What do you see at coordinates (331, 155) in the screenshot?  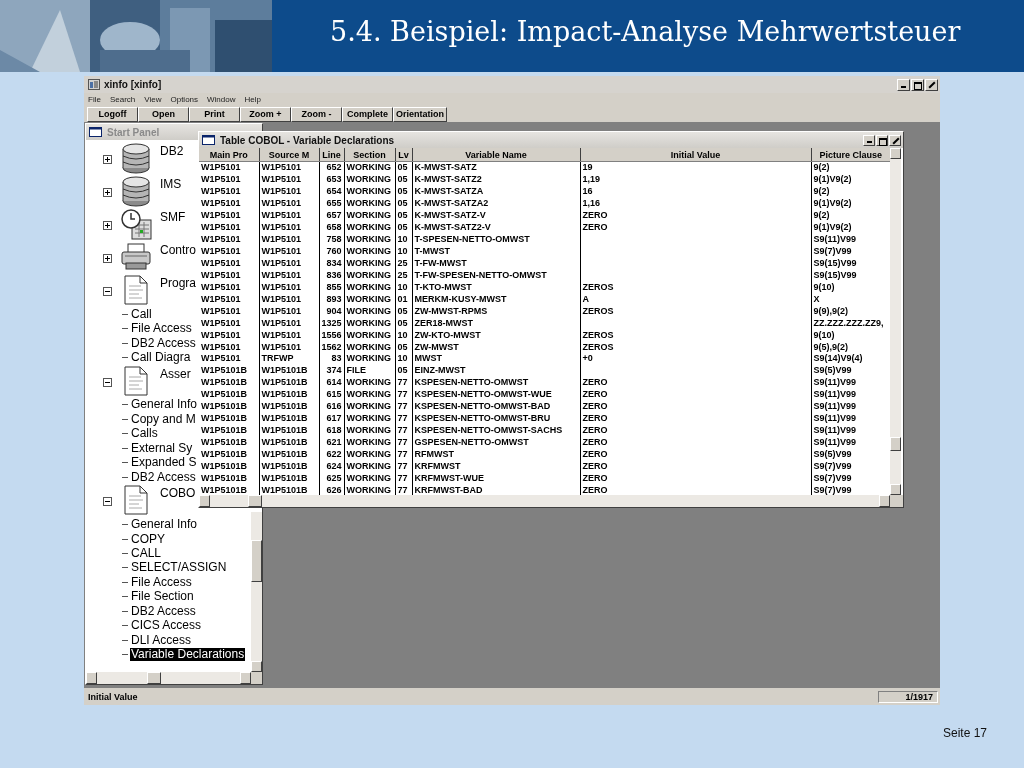 I see `column-header: Line` at bounding box center [331, 155].